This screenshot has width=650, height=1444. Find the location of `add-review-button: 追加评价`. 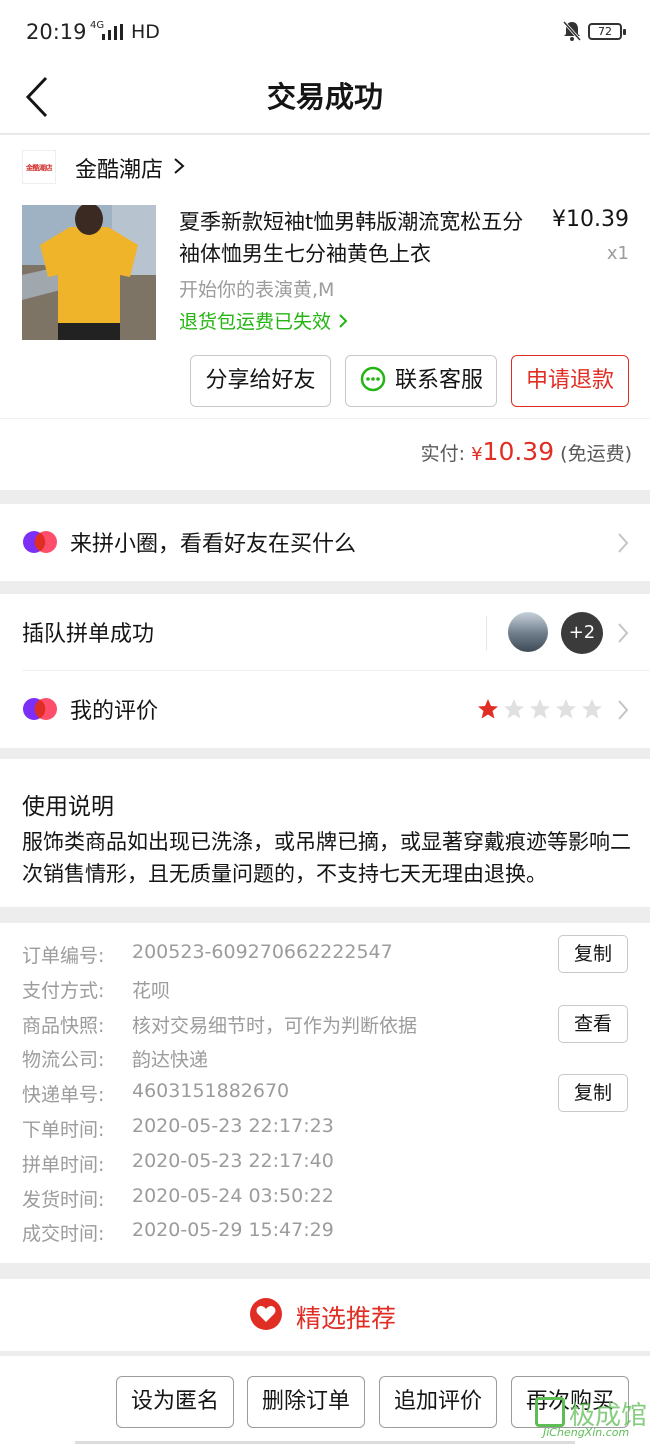

add-review-button: 追加评价 is located at coordinates (438, 1402).